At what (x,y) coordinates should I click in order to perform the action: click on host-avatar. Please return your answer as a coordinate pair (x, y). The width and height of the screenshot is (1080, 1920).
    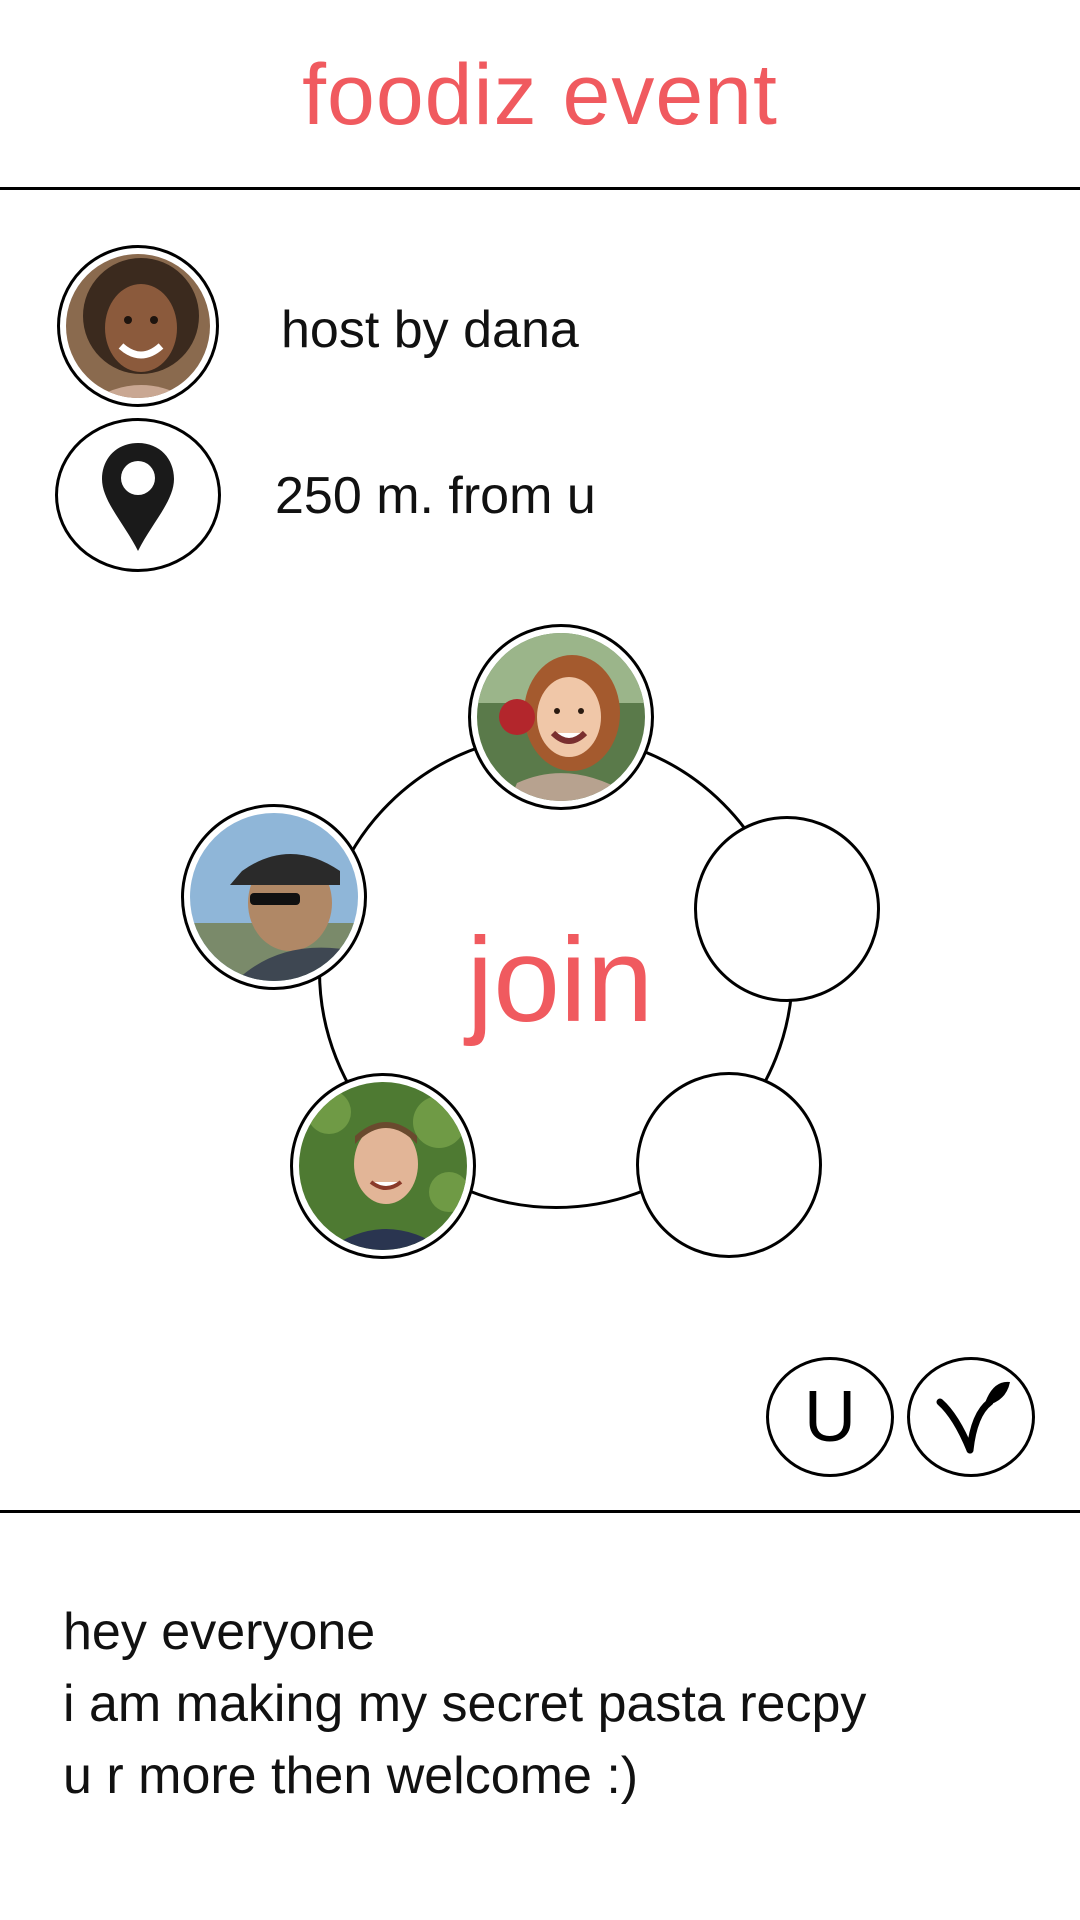
    Looking at the image, I should click on (138, 326).